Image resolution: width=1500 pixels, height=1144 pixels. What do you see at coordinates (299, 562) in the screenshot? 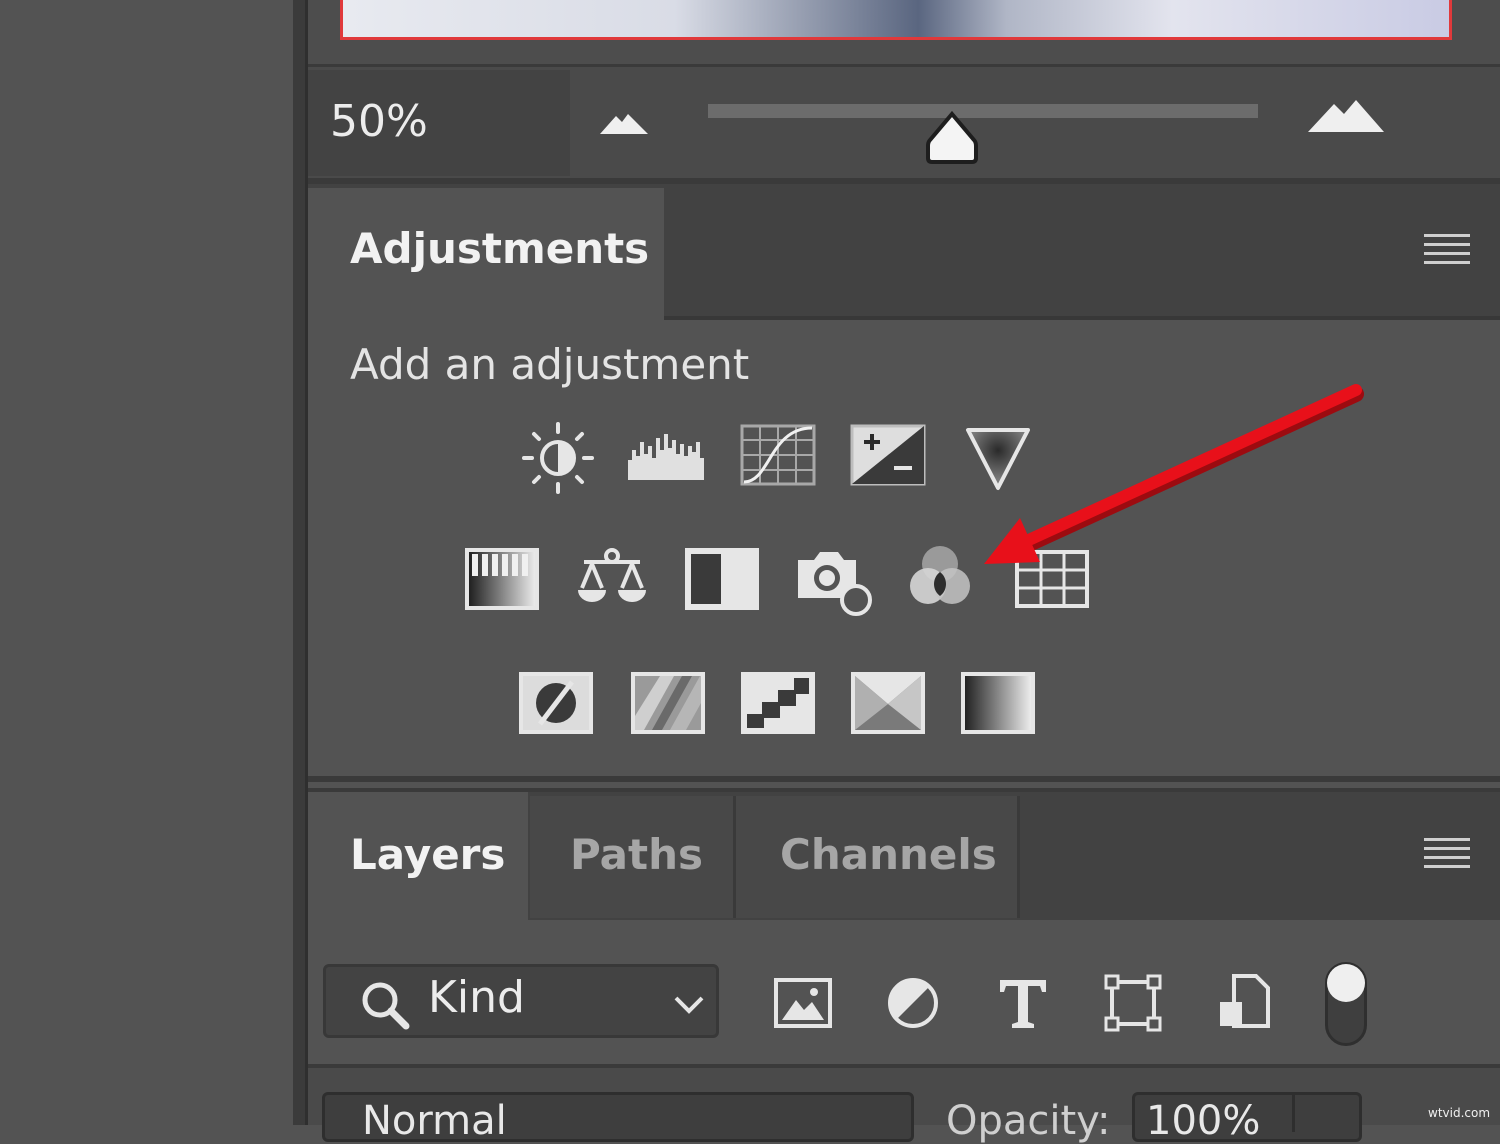
I see `panel-divider` at bounding box center [299, 562].